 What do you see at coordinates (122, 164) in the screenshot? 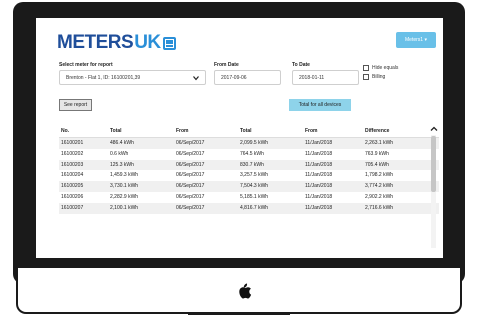
I see `table-cell: 125.3 kWh` at bounding box center [122, 164].